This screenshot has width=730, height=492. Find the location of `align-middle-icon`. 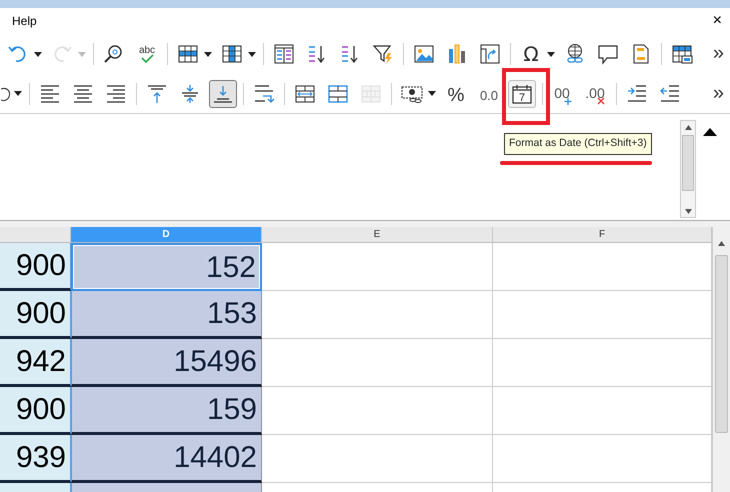

align-middle-icon is located at coordinates (190, 93).